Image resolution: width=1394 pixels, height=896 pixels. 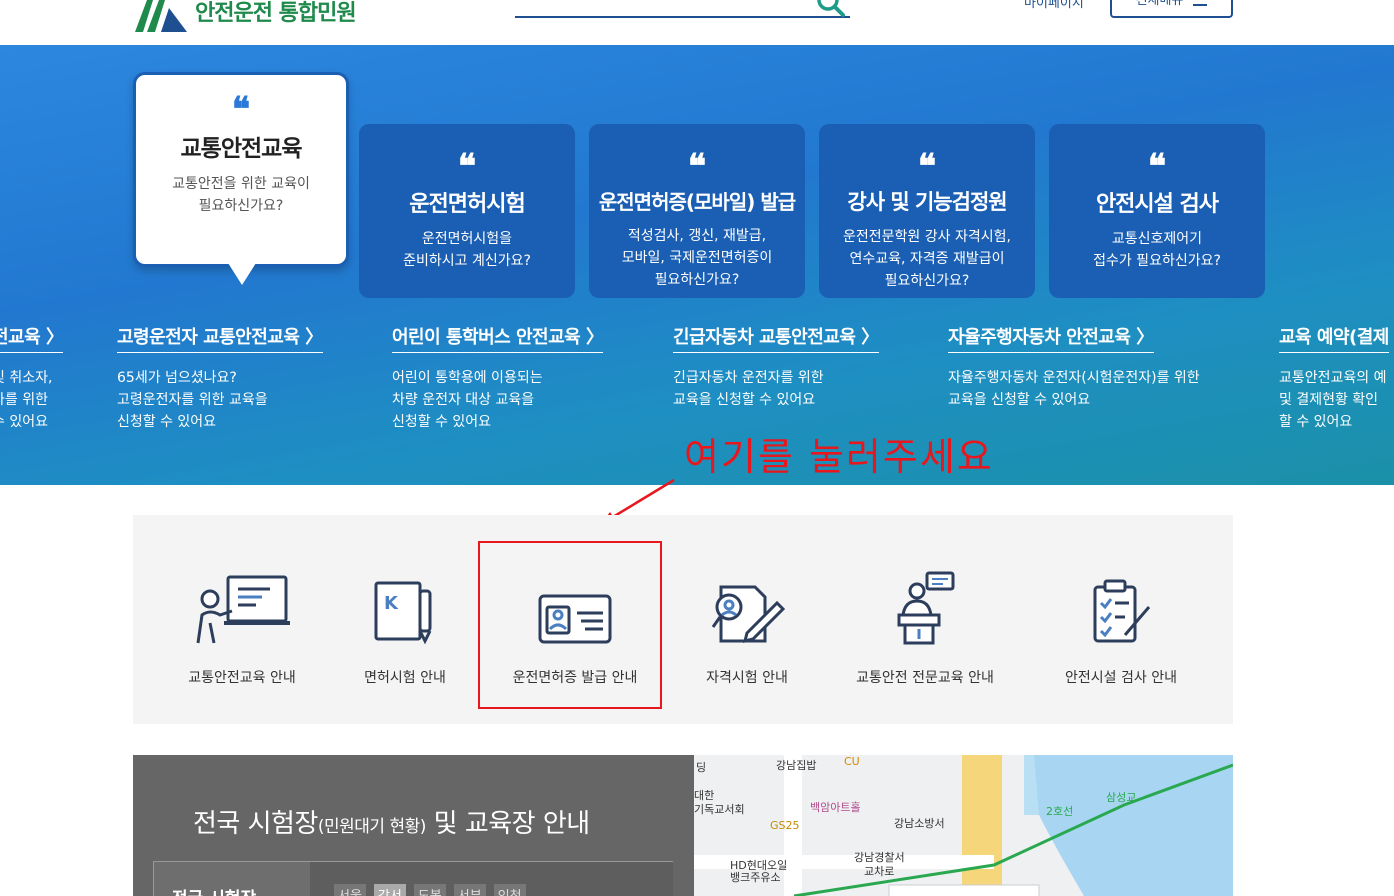 What do you see at coordinates (509, 890) in the screenshot?
I see `region-tab: 인천` at bounding box center [509, 890].